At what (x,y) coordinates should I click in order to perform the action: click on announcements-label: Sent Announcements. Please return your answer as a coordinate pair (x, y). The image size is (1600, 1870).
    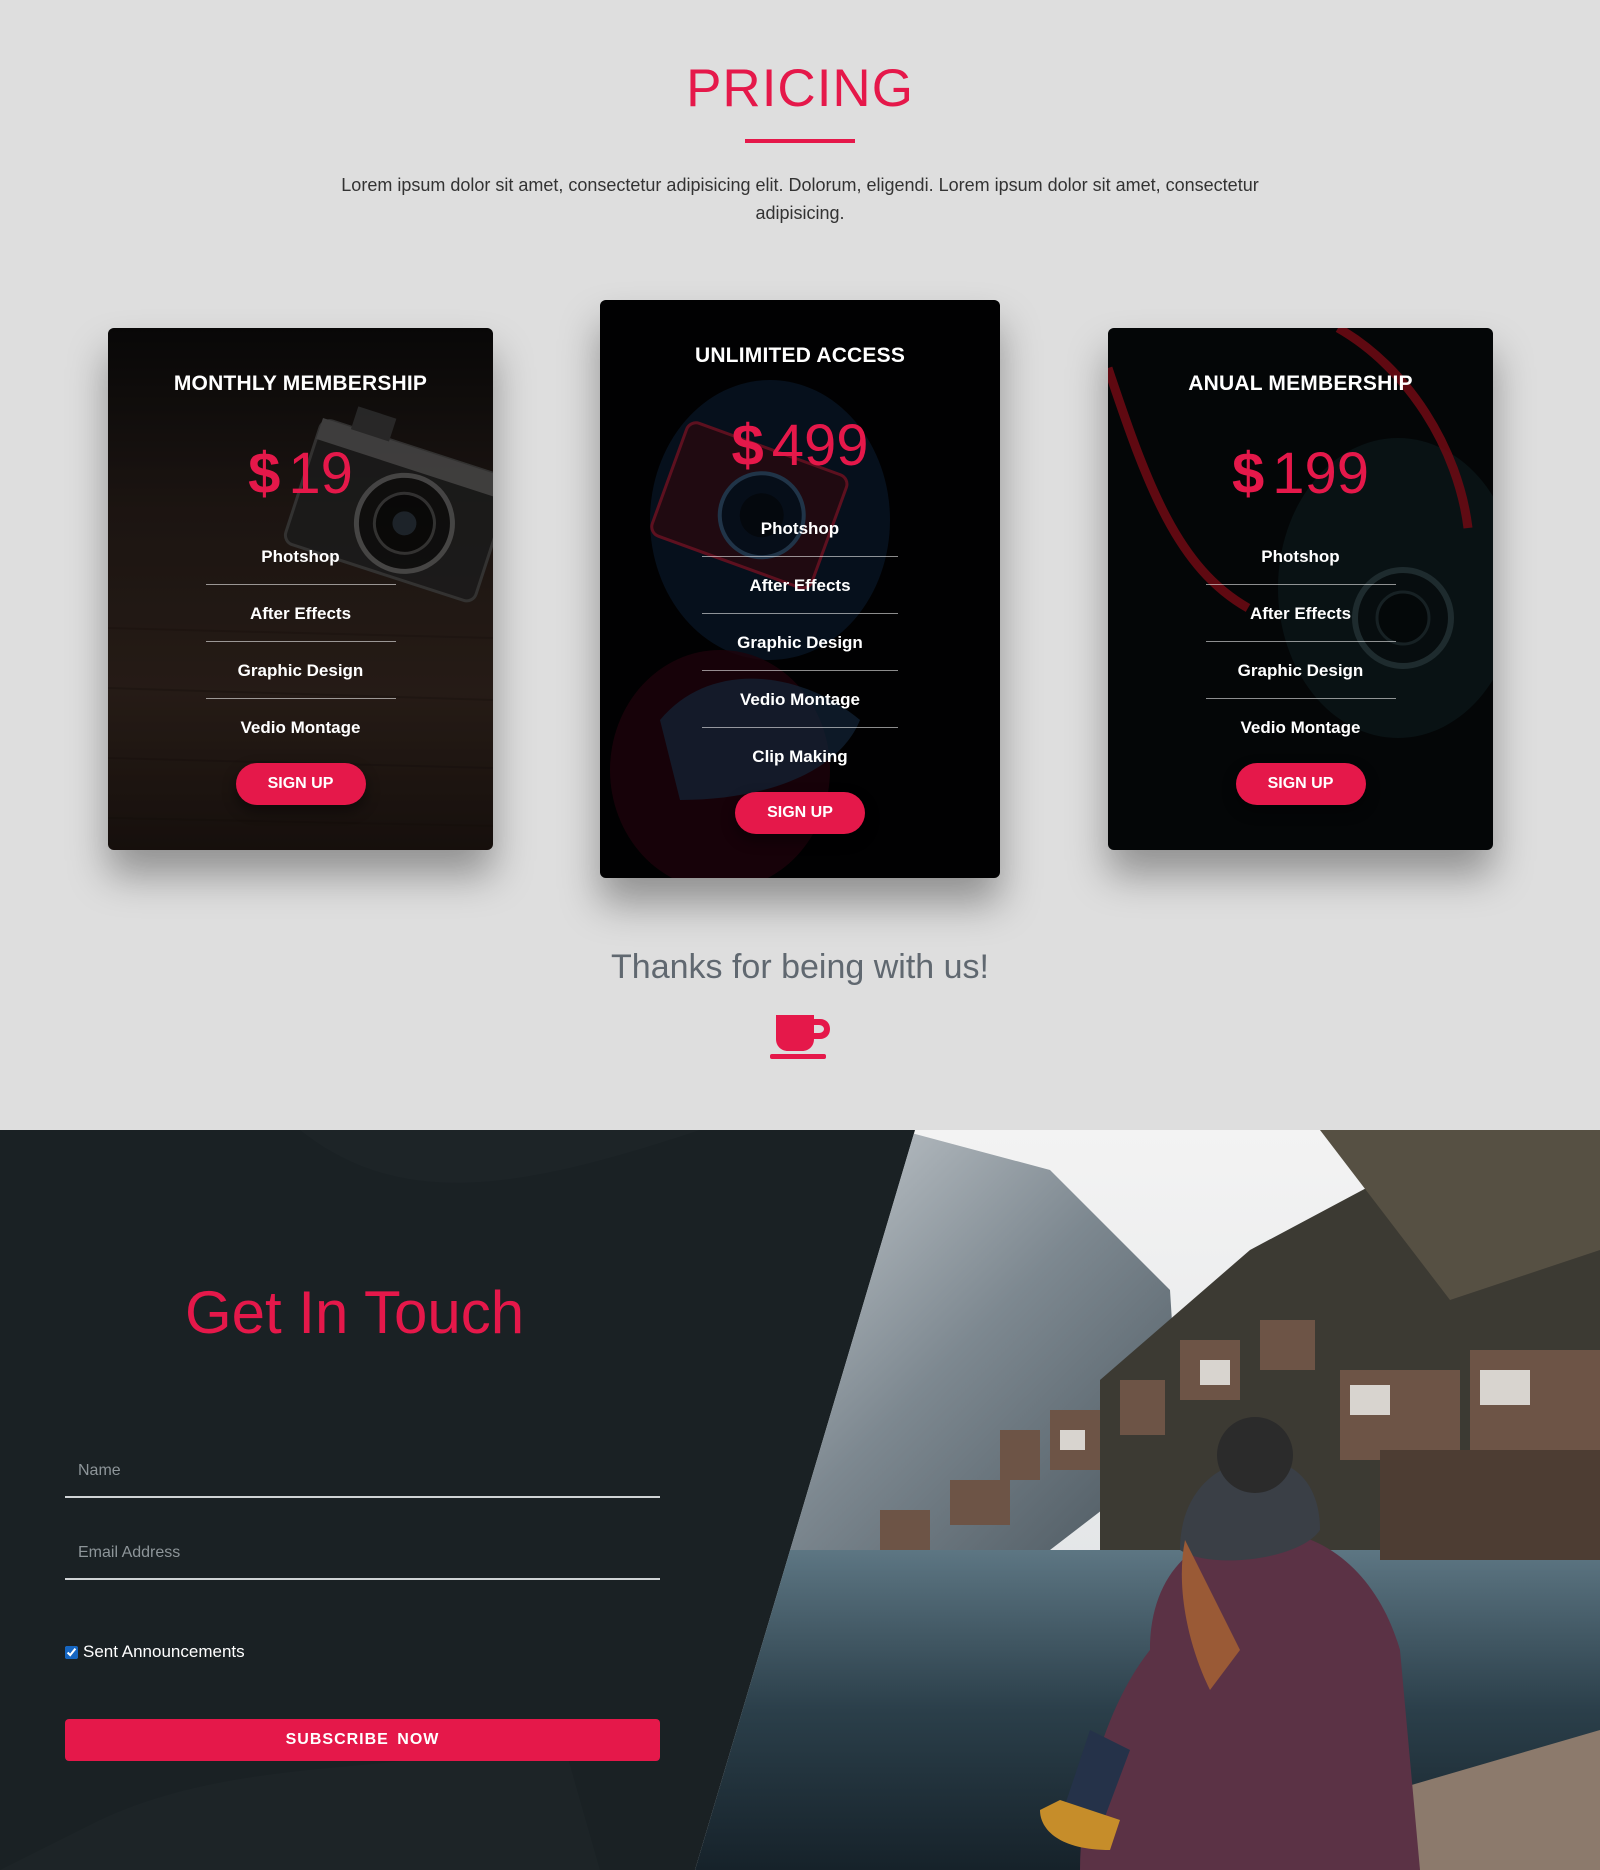
    Looking at the image, I should click on (164, 1651).